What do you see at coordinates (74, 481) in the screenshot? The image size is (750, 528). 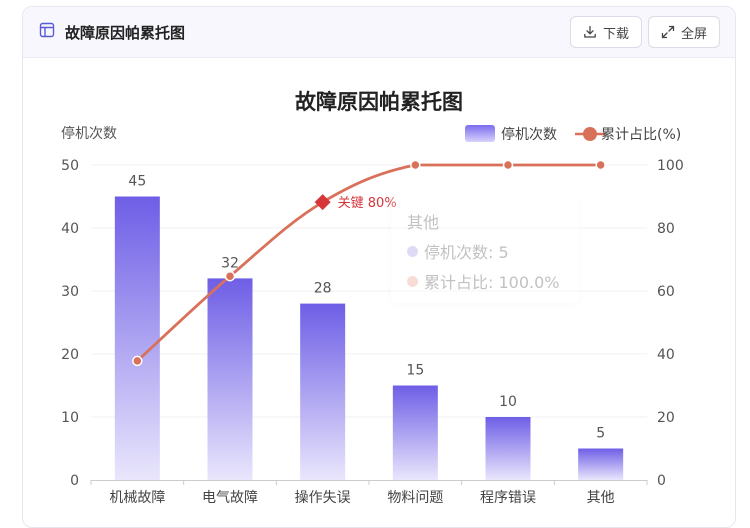 I see `y-tick-label: 0` at bounding box center [74, 481].